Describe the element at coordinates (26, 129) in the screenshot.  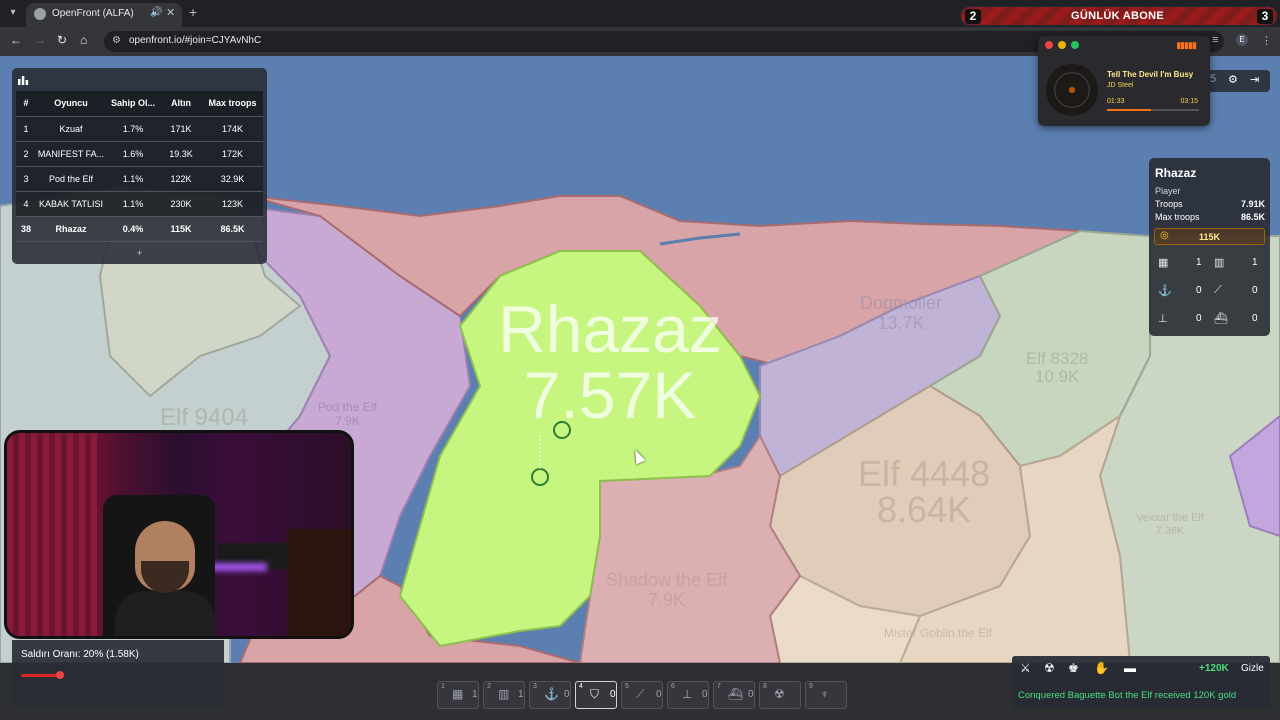
I see `cell-rank: 1` at that location.